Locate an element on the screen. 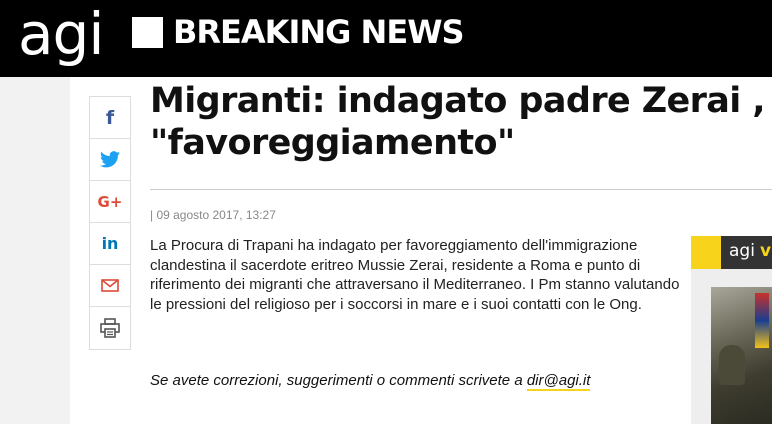 The height and width of the screenshot is (424, 772). headline-line-1: Migranti: indagato padre Zerai , is located at coordinates (458, 101).